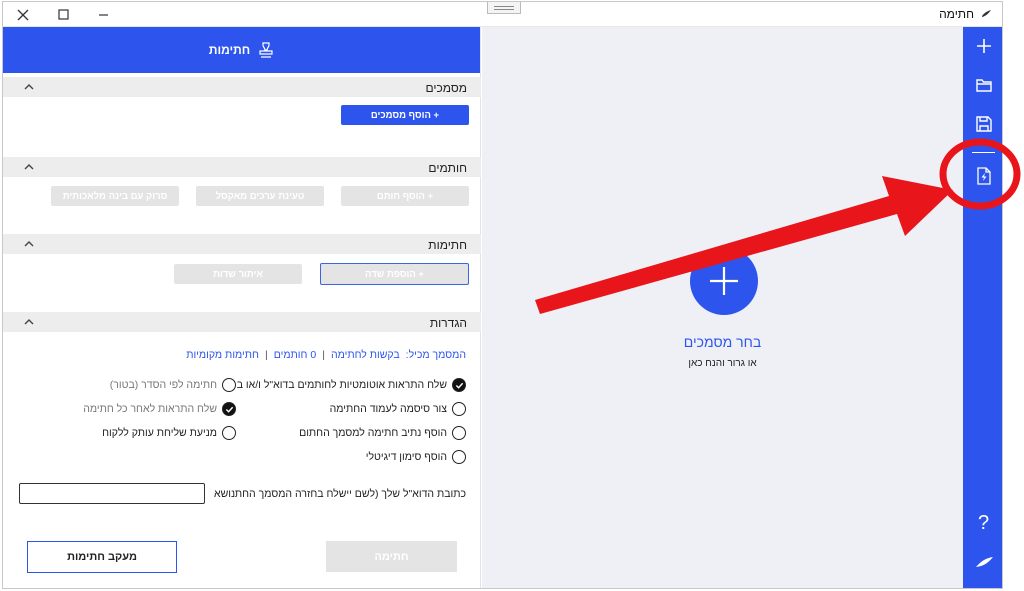  What do you see at coordinates (405, 115) in the screenshot?
I see `add-documents-button: הוסף מסמכים +` at bounding box center [405, 115].